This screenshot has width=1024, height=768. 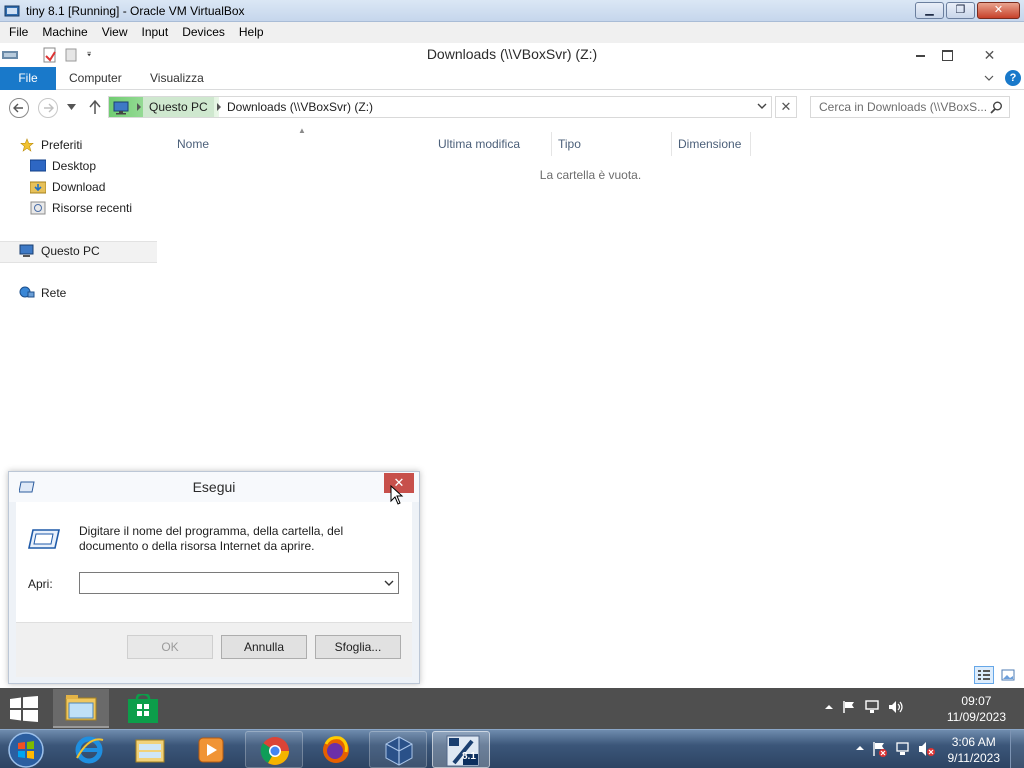 I want to click on host-restore-button: ❐, so click(x=960, y=10).